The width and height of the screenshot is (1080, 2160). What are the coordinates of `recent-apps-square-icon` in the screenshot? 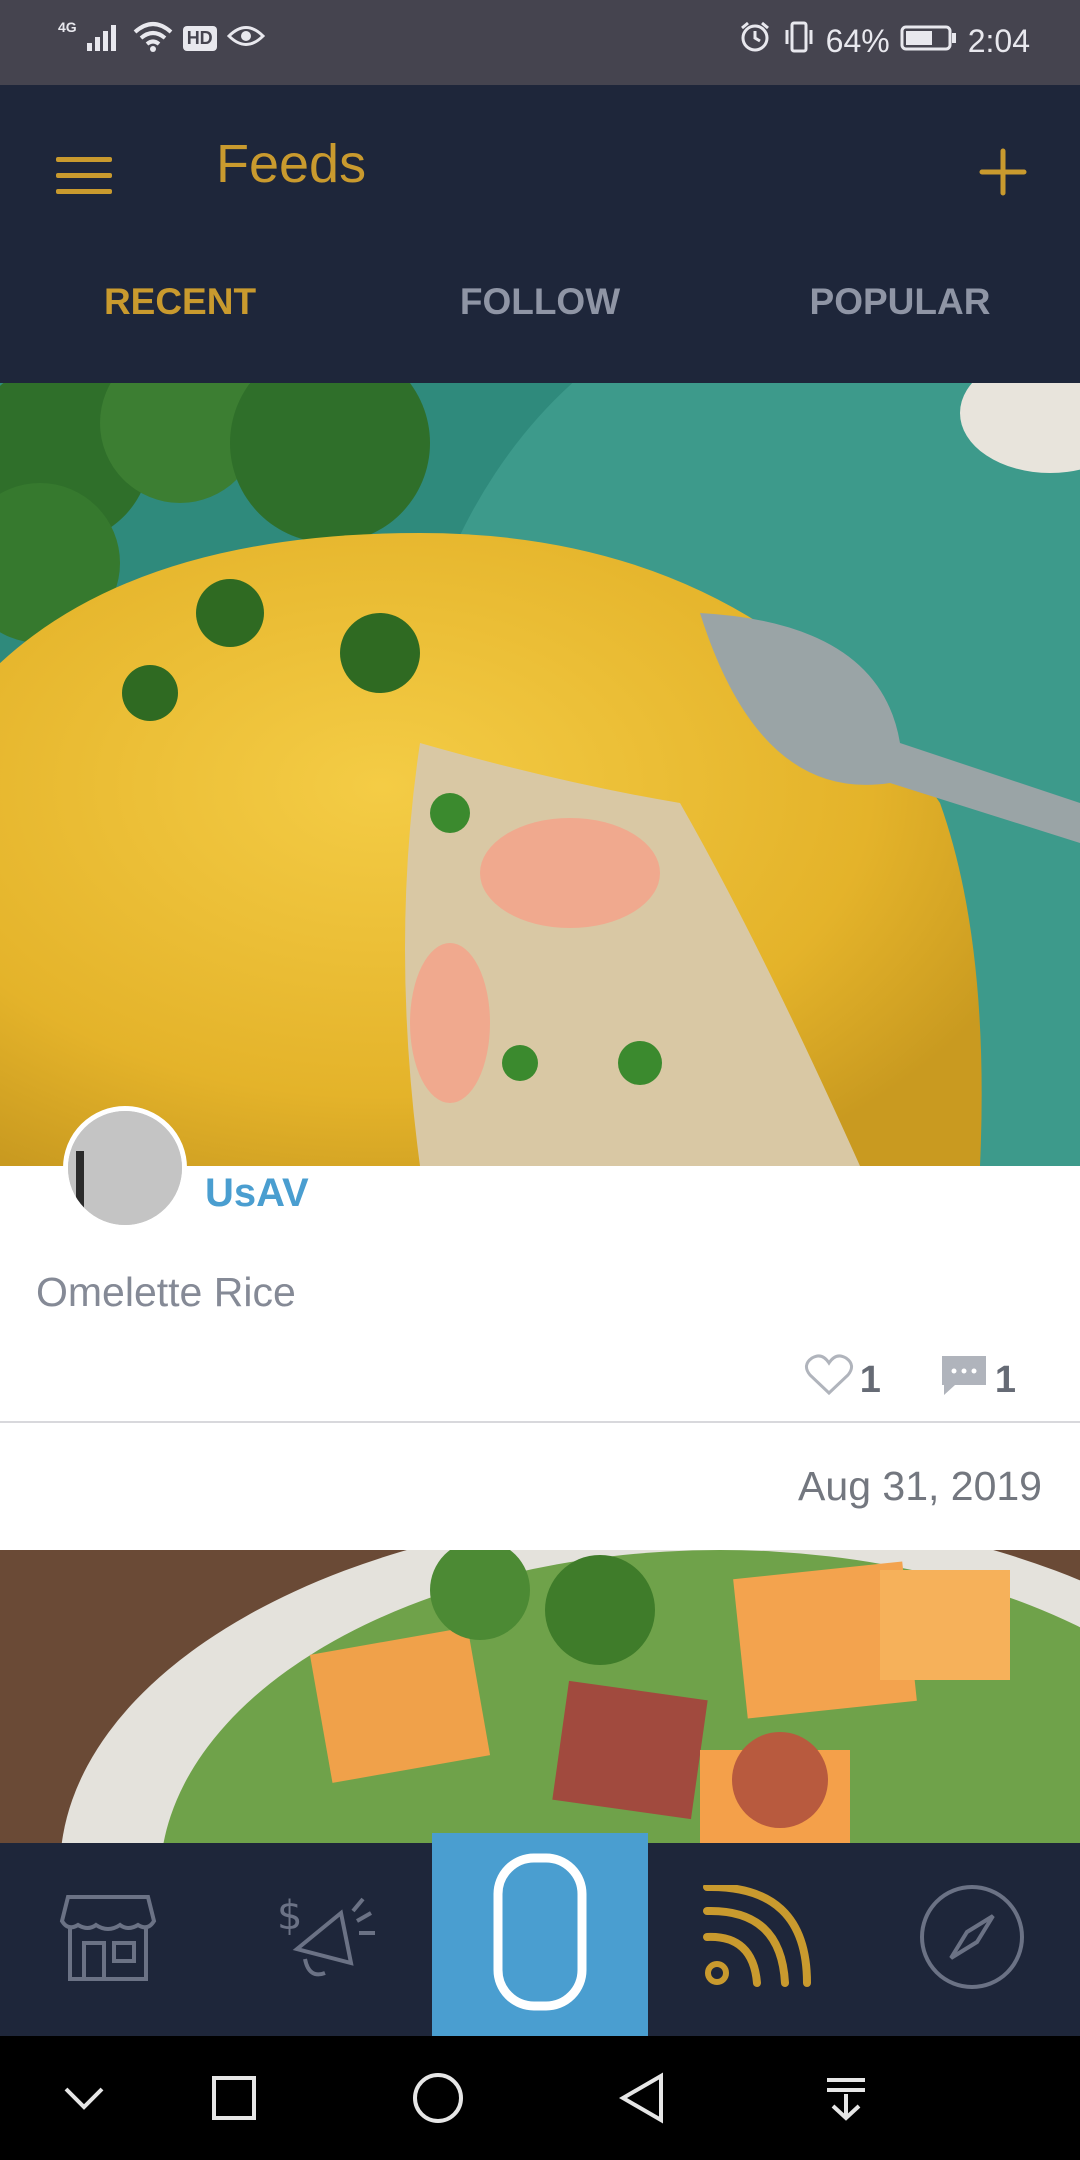 It's located at (234, 2098).